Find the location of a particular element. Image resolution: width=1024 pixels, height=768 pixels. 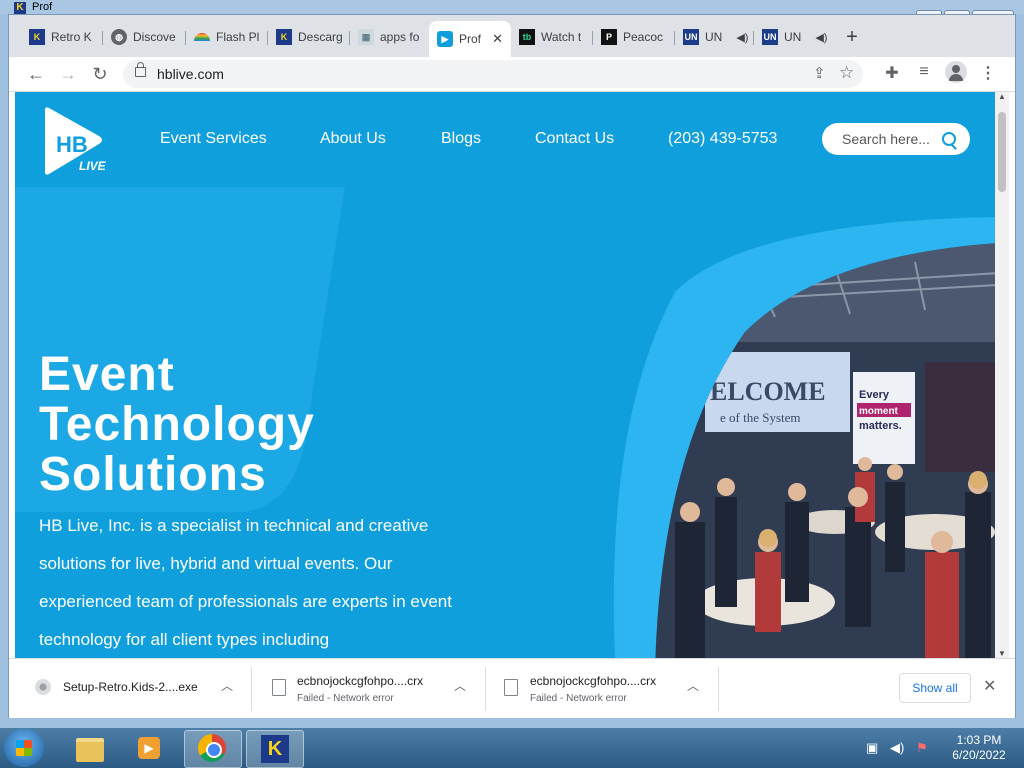

download-filename: Setup-Retro.Kids-2....exe is located at coordinates (130, 687).